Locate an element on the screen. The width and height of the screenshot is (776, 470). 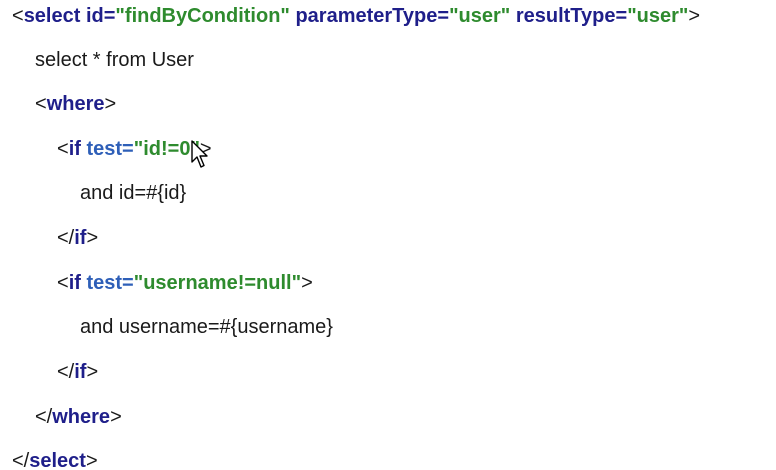
code-line-sql-select: select * from User is located at coordinates (114, 60).